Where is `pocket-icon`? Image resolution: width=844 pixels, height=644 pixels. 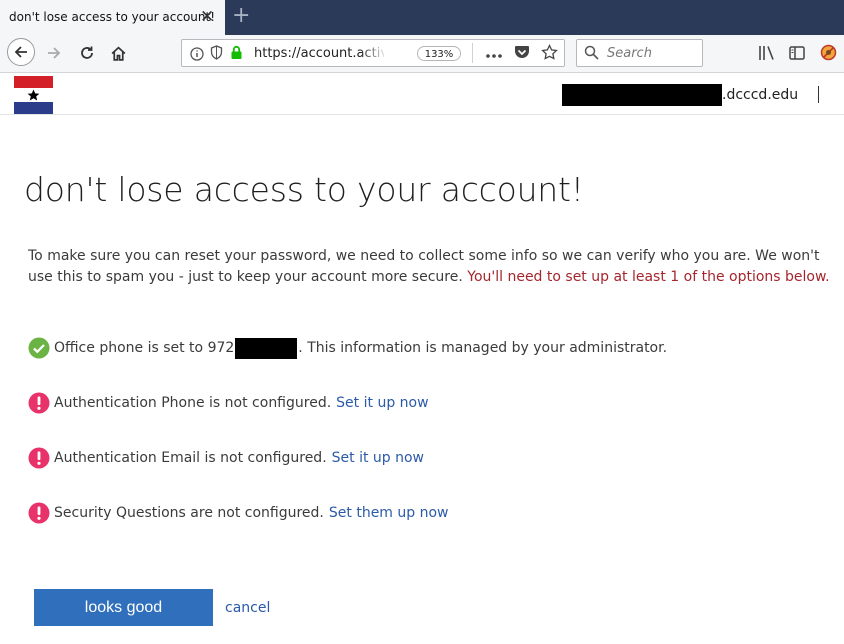 pocket-icon is located at coordinates (522, 54).